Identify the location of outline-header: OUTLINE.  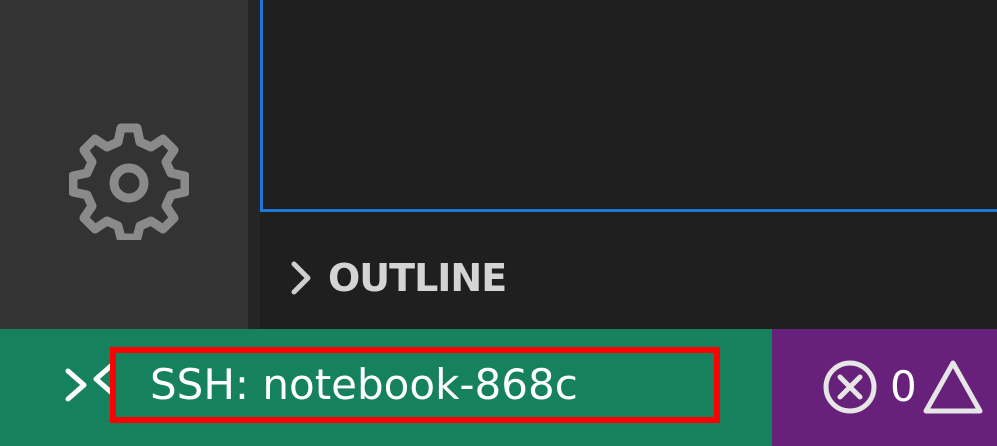
(397, 278).